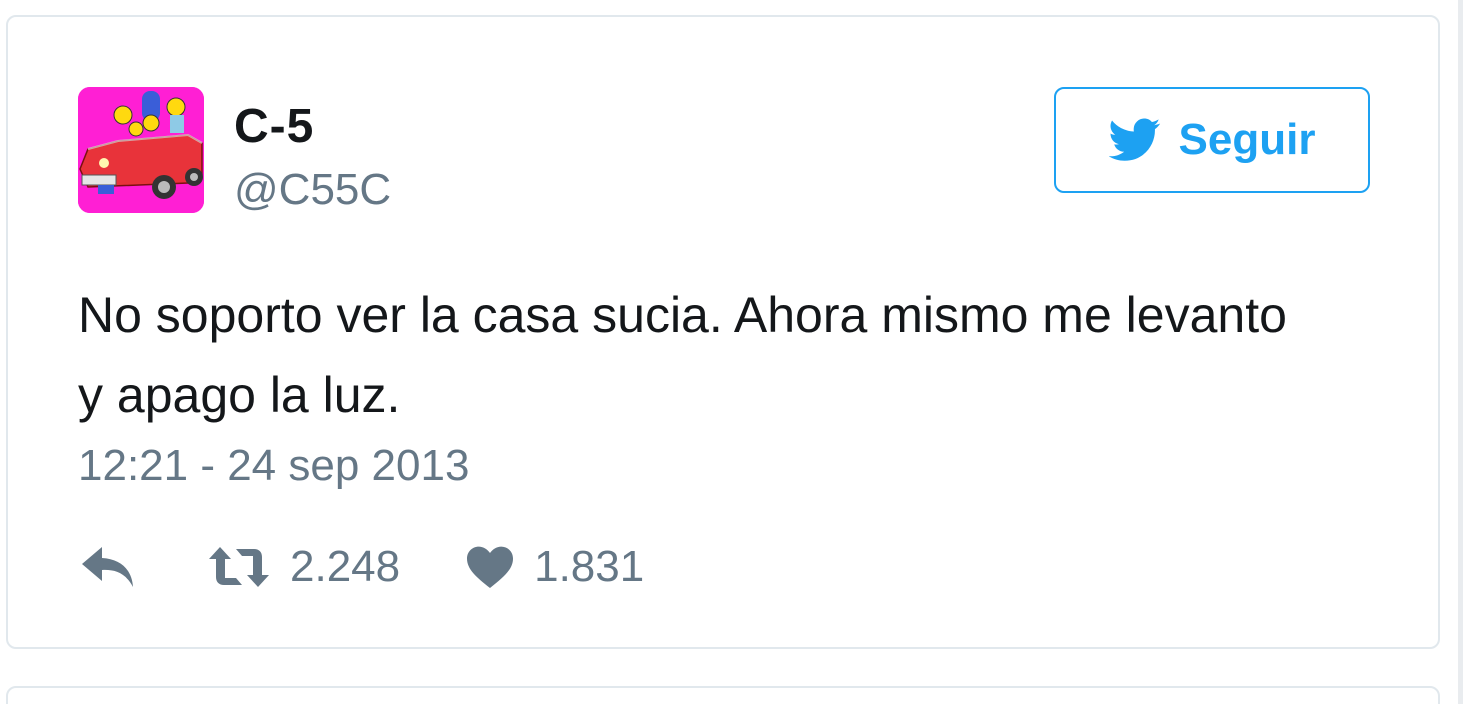  What do you see at coordinates (723, 695) in the screenshot?
I see `next-tweet-card` at bounding box center [723, 695].